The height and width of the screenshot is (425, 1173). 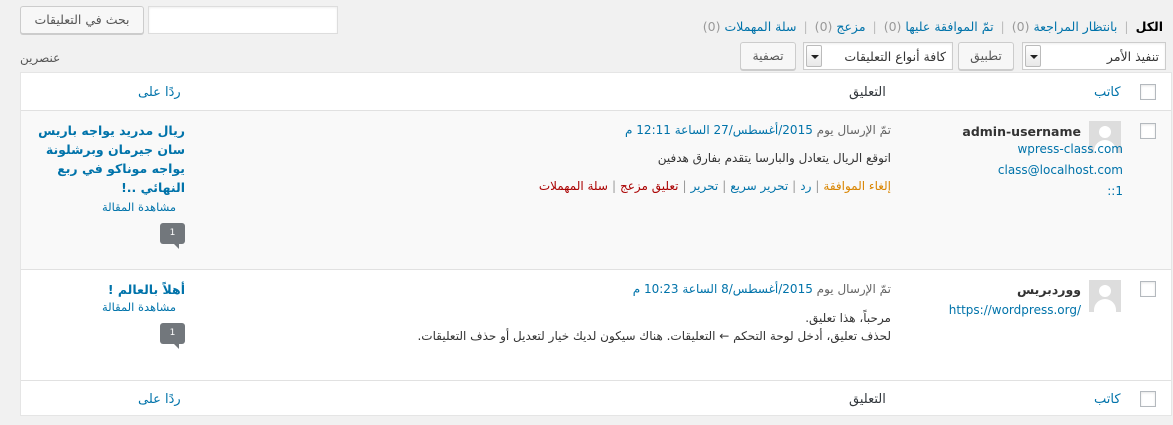 I want to click on comment-date-link: 2015/أغسطس/27 الساعة 12:11 م, so click(x=719, y=130).